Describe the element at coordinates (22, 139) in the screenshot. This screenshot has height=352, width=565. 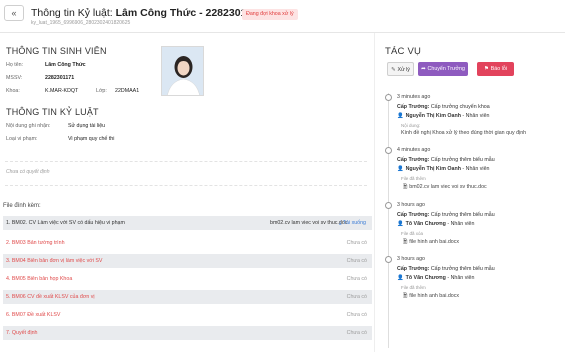
I see `violation-type-label: Loại vi phạm:` at that location.